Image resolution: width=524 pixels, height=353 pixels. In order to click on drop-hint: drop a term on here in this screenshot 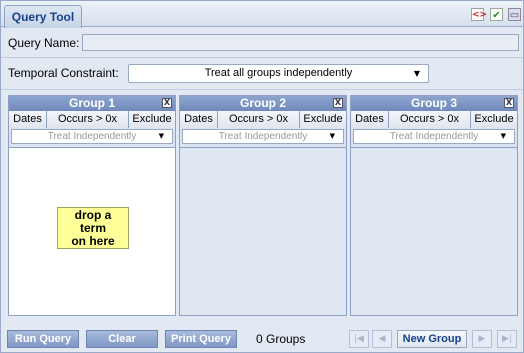, I will do `click(93, 228)`.